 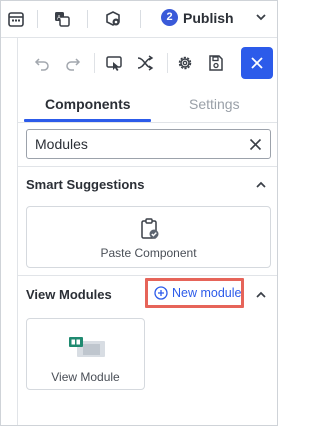 What do you see at coordinates (113, 19) in the screenshot?
I see `settings-box-icon` at bounding box center [113, 19].